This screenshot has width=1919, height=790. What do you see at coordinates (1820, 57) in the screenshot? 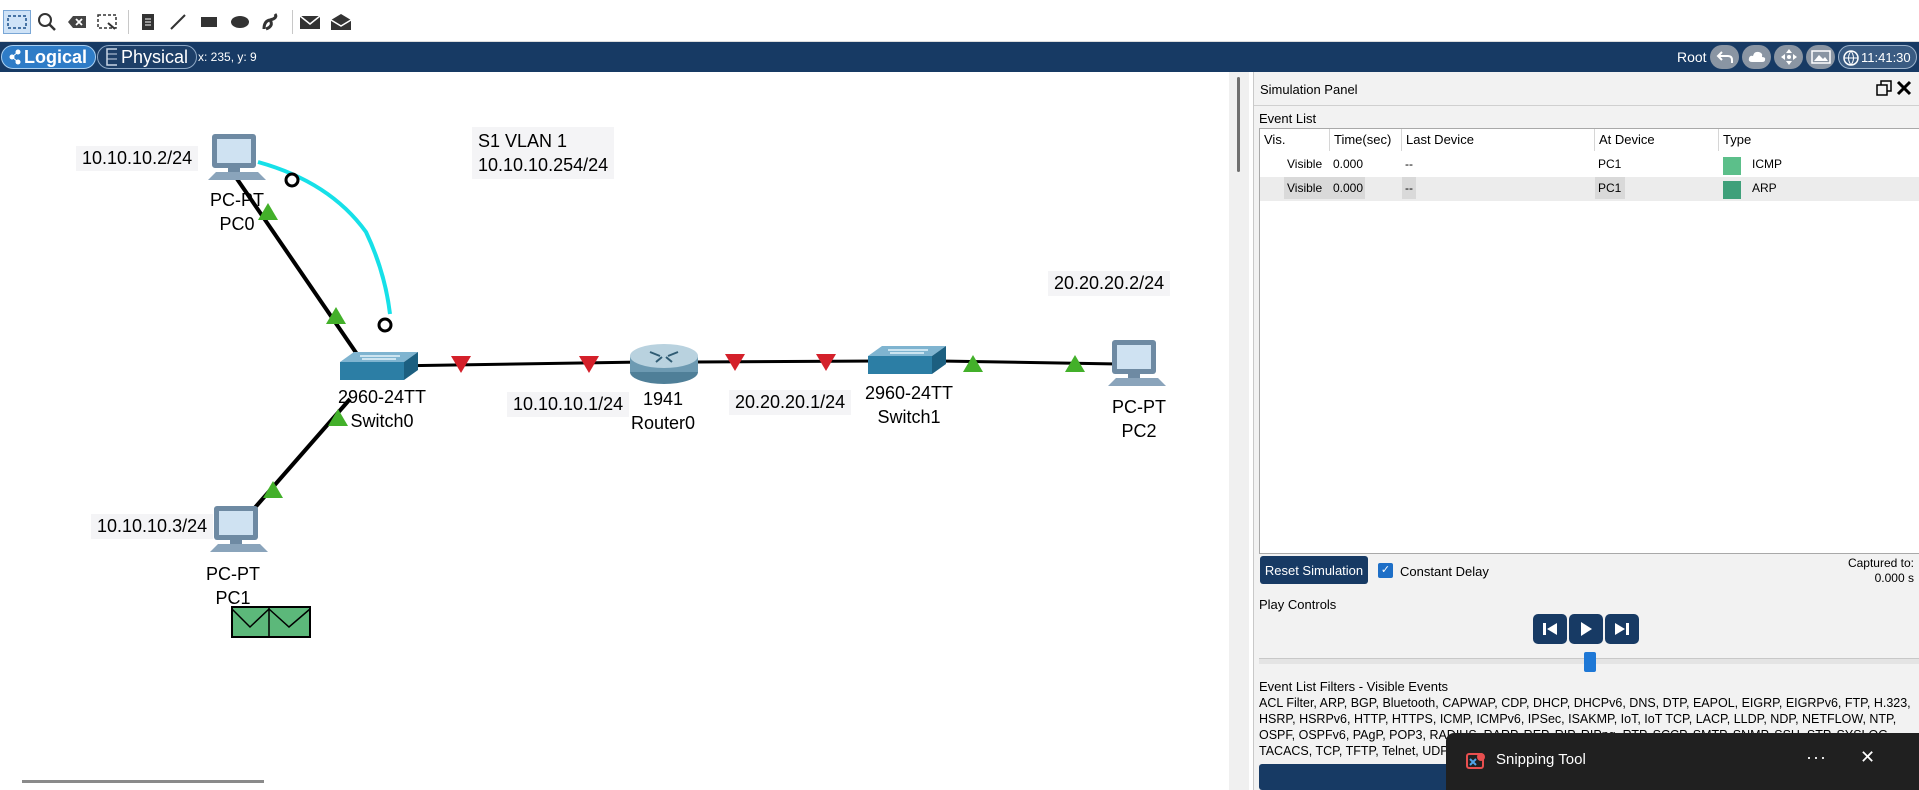
I see `viewport-image-icon` at bounding box center [1820, 57].